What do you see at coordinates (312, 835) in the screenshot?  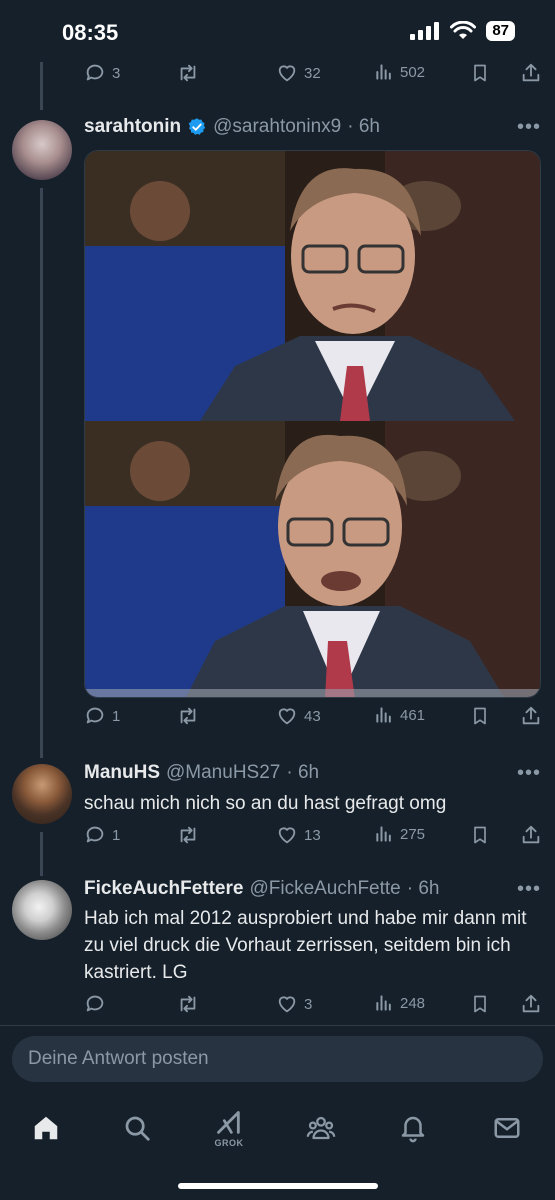 I see `like-count: 13` at bounding box center [312, 835].